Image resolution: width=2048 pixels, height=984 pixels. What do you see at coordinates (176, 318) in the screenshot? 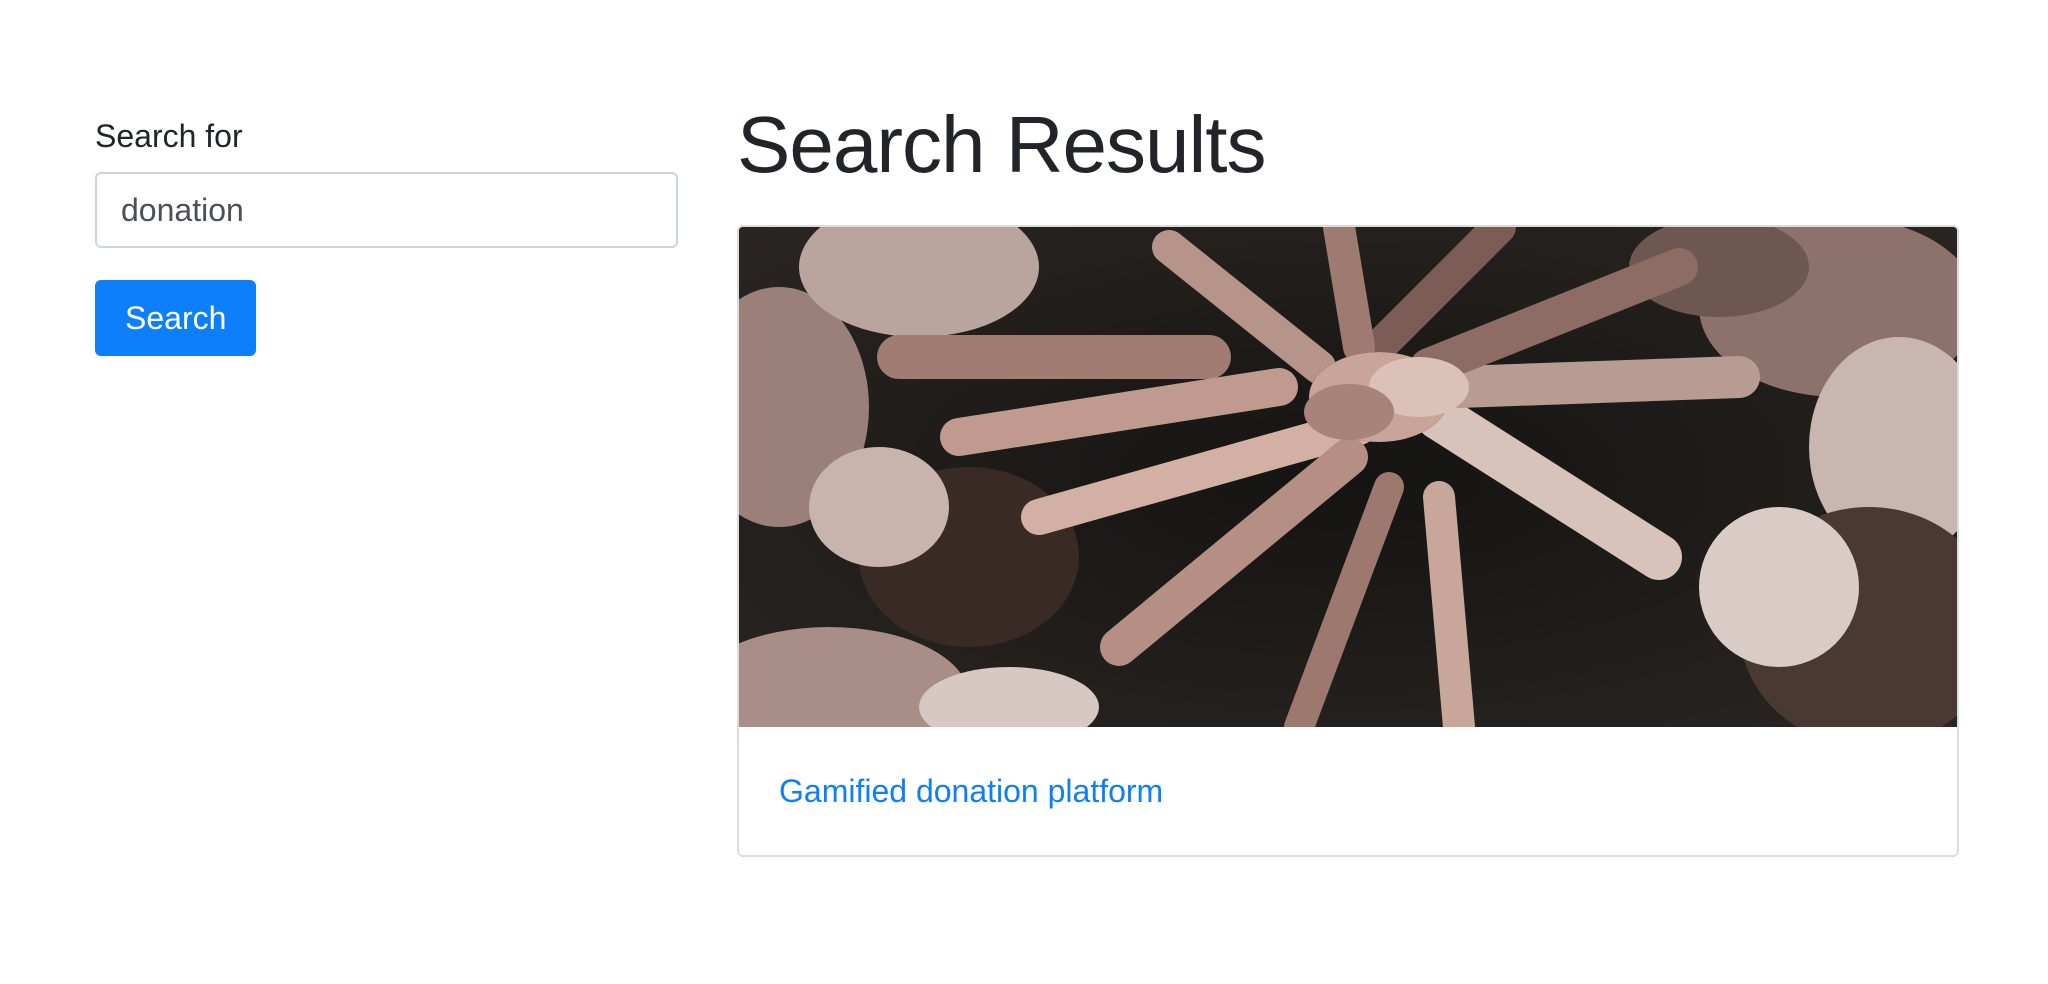
I see `search-button: Search` at bounding box center [176, 318].